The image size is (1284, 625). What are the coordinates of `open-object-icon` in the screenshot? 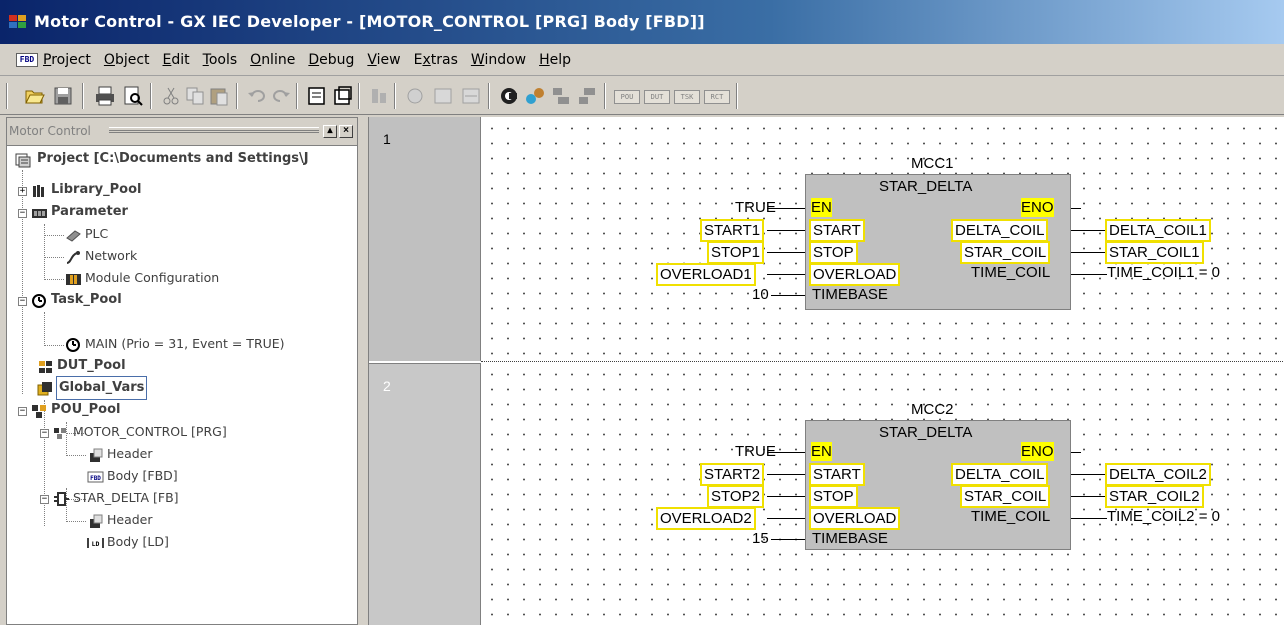 It's located at (343, 96).